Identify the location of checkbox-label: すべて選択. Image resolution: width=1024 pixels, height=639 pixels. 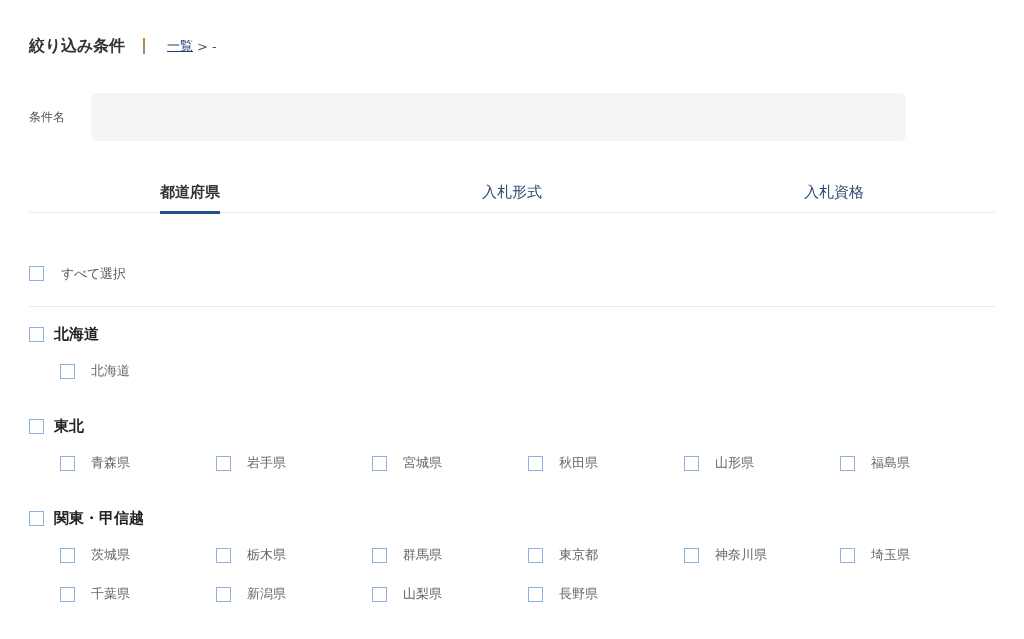
(93, 273).